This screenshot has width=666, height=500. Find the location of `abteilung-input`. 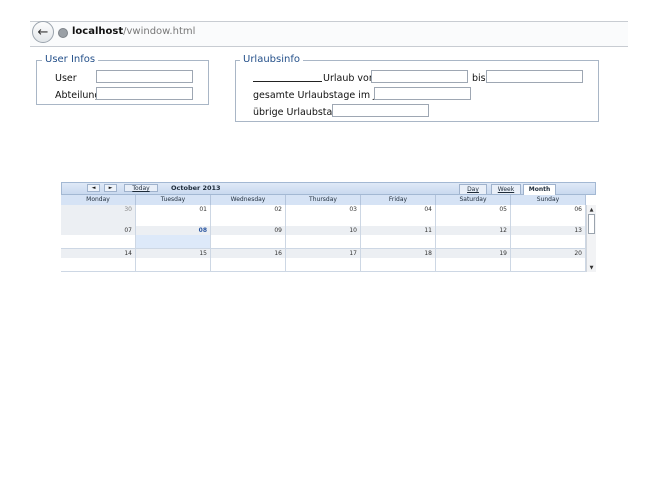

abteilung-input is located at coordinates (144, 93).